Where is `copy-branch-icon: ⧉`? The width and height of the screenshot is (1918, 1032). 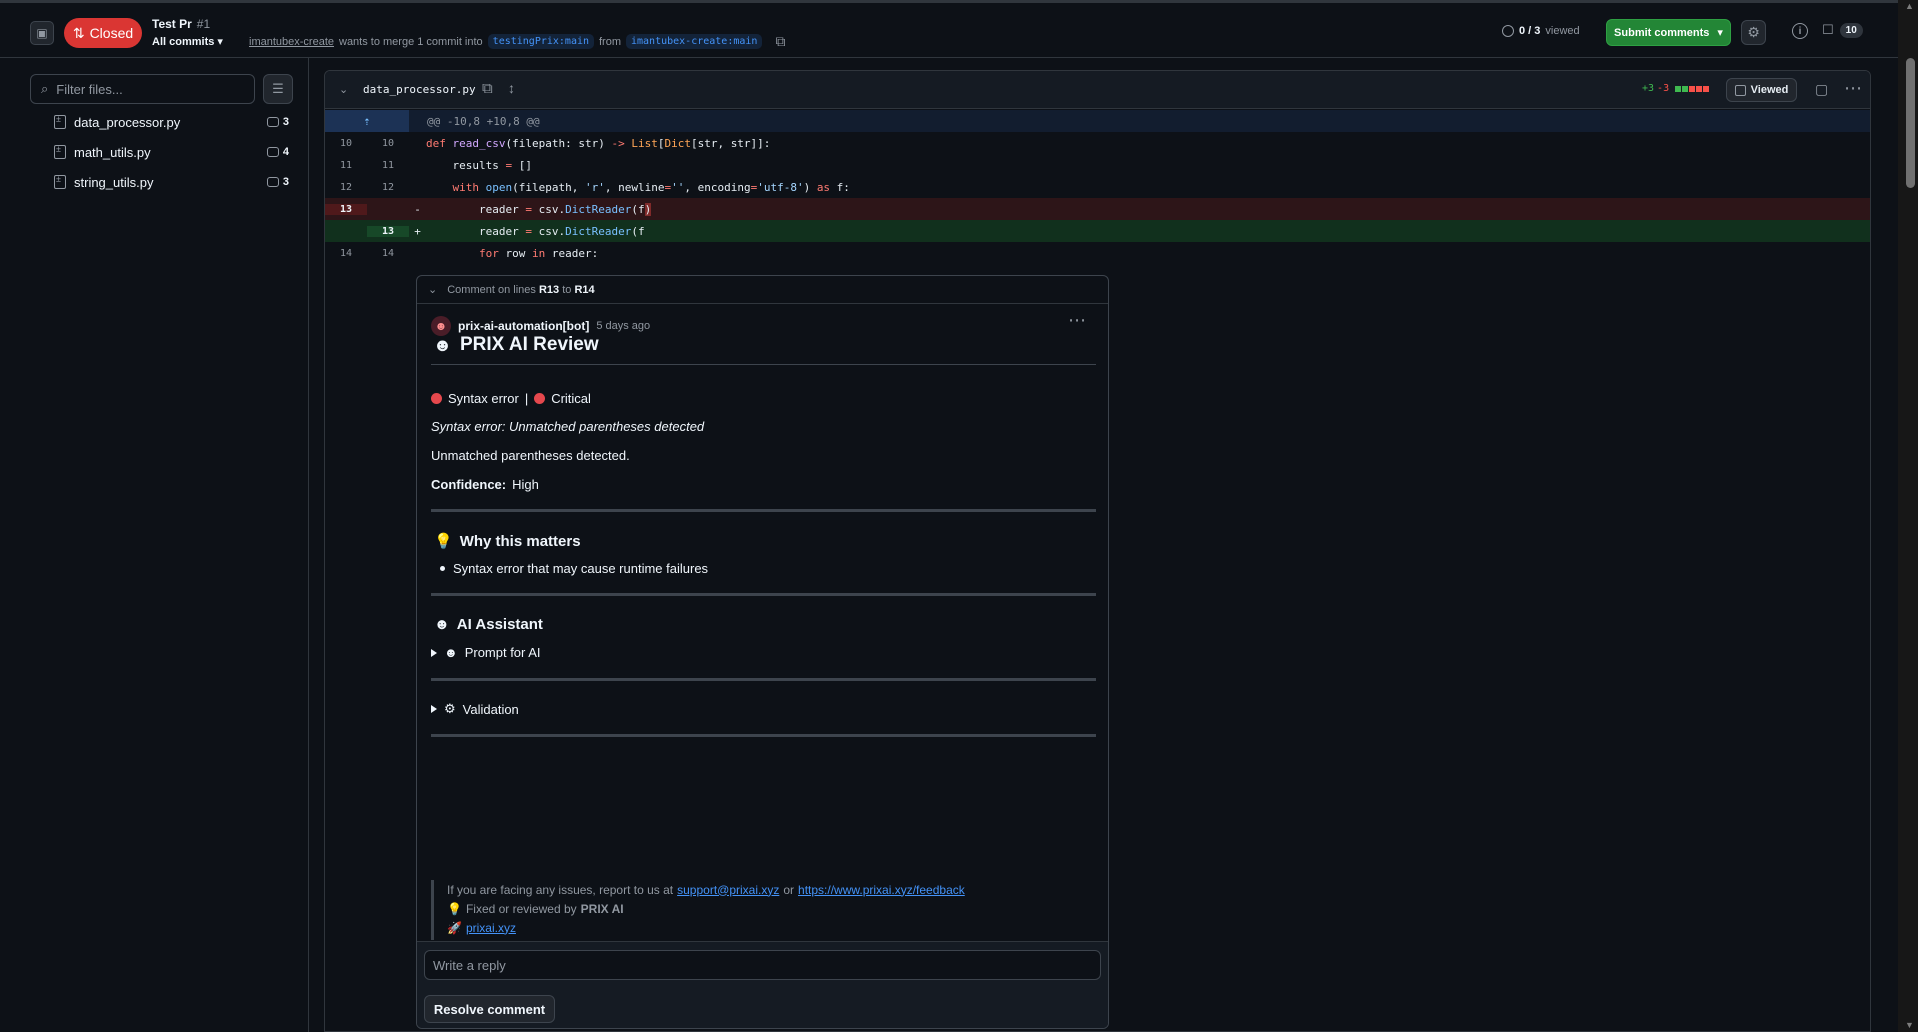 copy-branch-icon: ⧉ is located at coordinates (780, 41).